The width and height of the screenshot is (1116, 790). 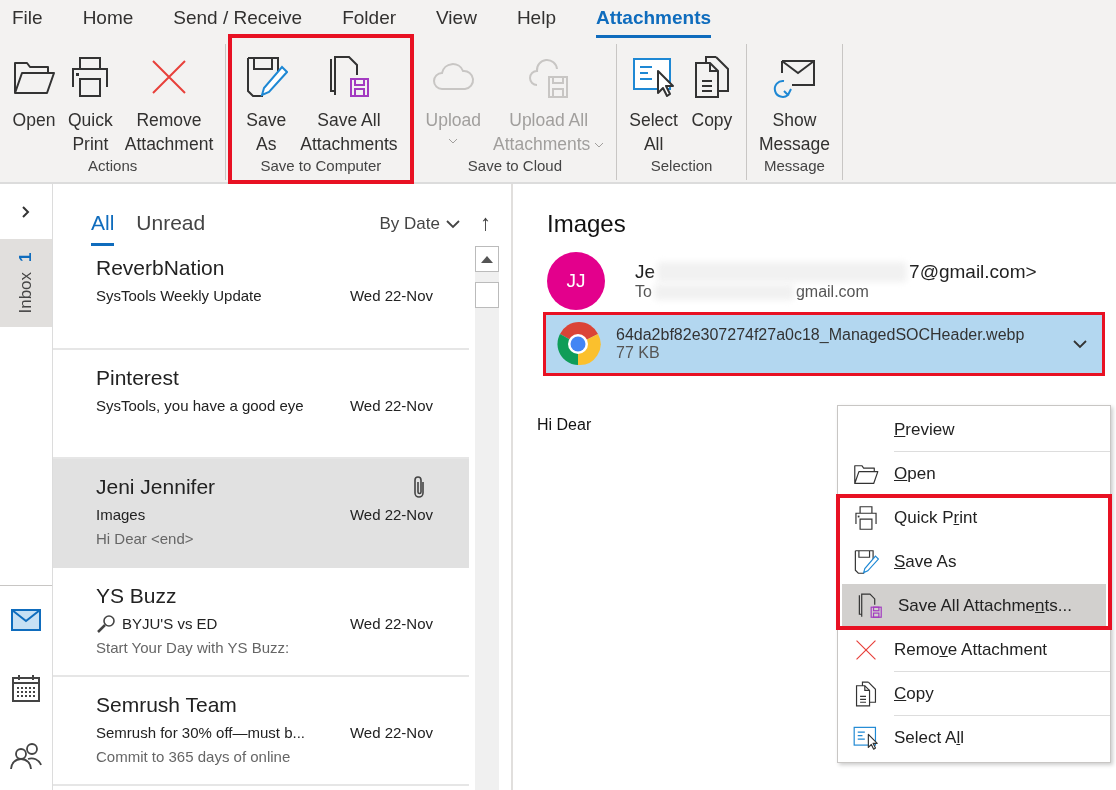 I want to click on calendar-icon, so click(x=26, y=688).